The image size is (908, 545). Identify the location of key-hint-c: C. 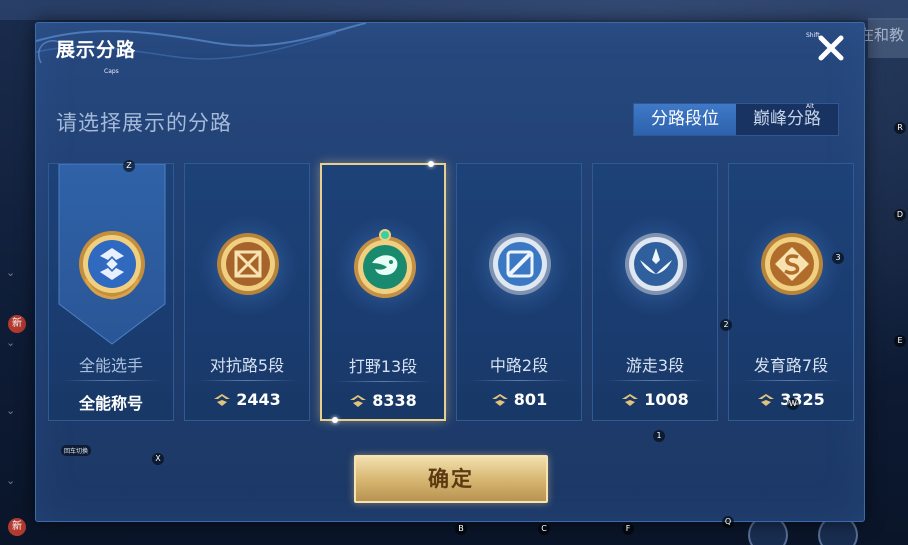
(544, 529).